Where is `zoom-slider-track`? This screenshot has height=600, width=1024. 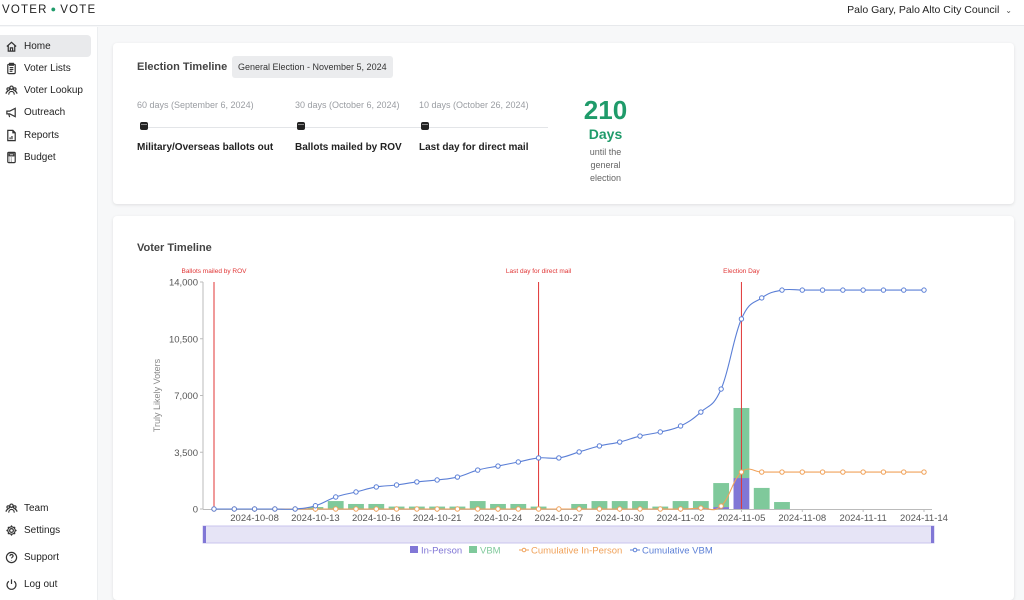 zoom-slider-track is located at coordinates (568, 534).